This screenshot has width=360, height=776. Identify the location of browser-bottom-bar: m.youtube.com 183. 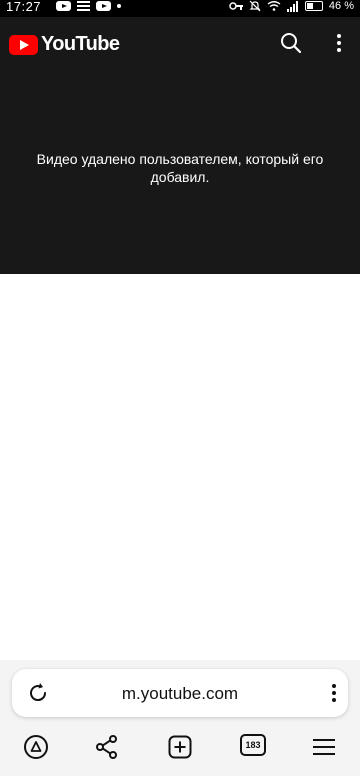
(180, 718).